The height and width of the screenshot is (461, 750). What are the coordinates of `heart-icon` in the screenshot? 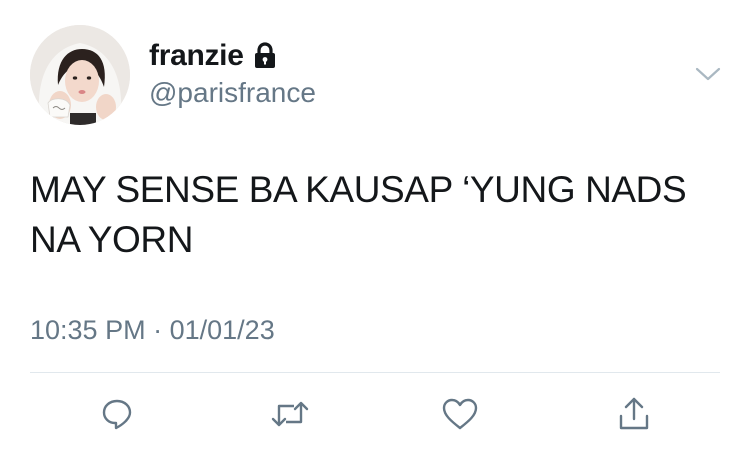 It's located at (460, 414).